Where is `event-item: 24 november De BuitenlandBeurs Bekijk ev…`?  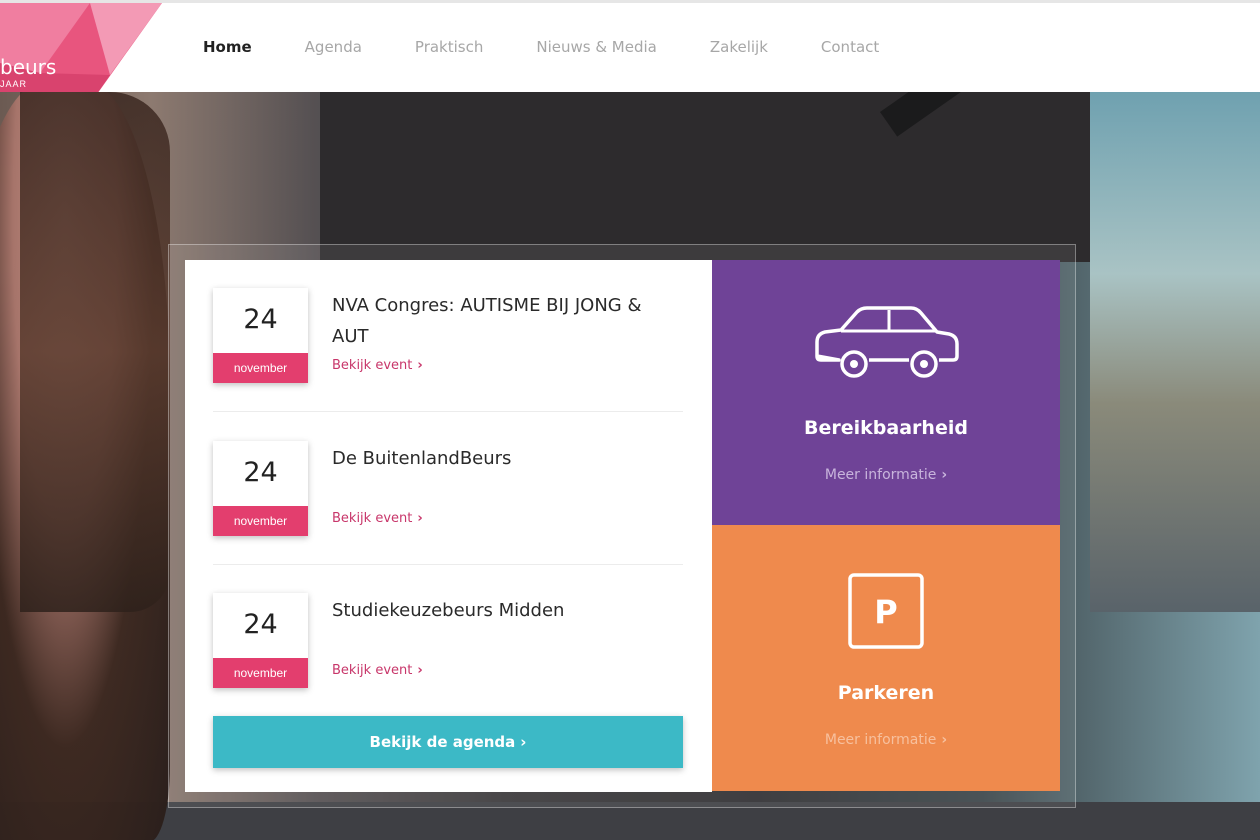
event-item: 24 november De BuitenlandBeurs Bekijk ev… is located at coordinates (448, 501).